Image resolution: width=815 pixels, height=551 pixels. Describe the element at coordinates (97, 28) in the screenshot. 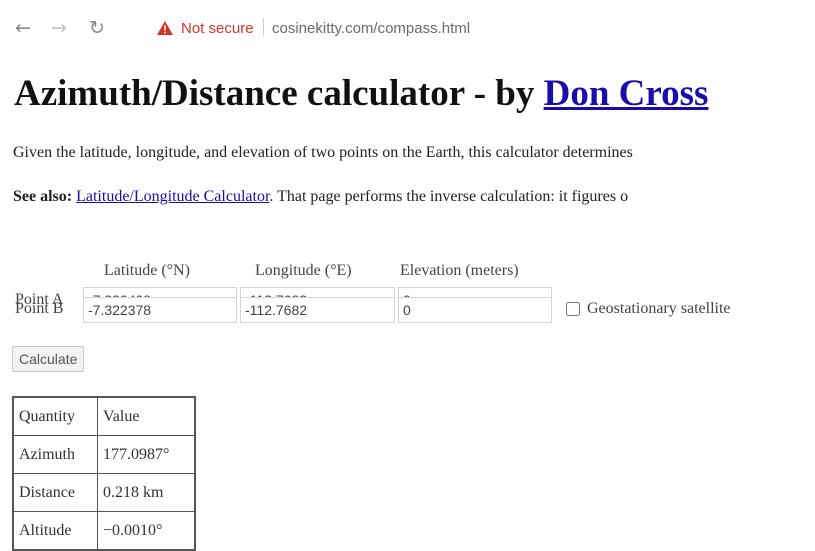

I see `reload-icon: ↻` at that location.